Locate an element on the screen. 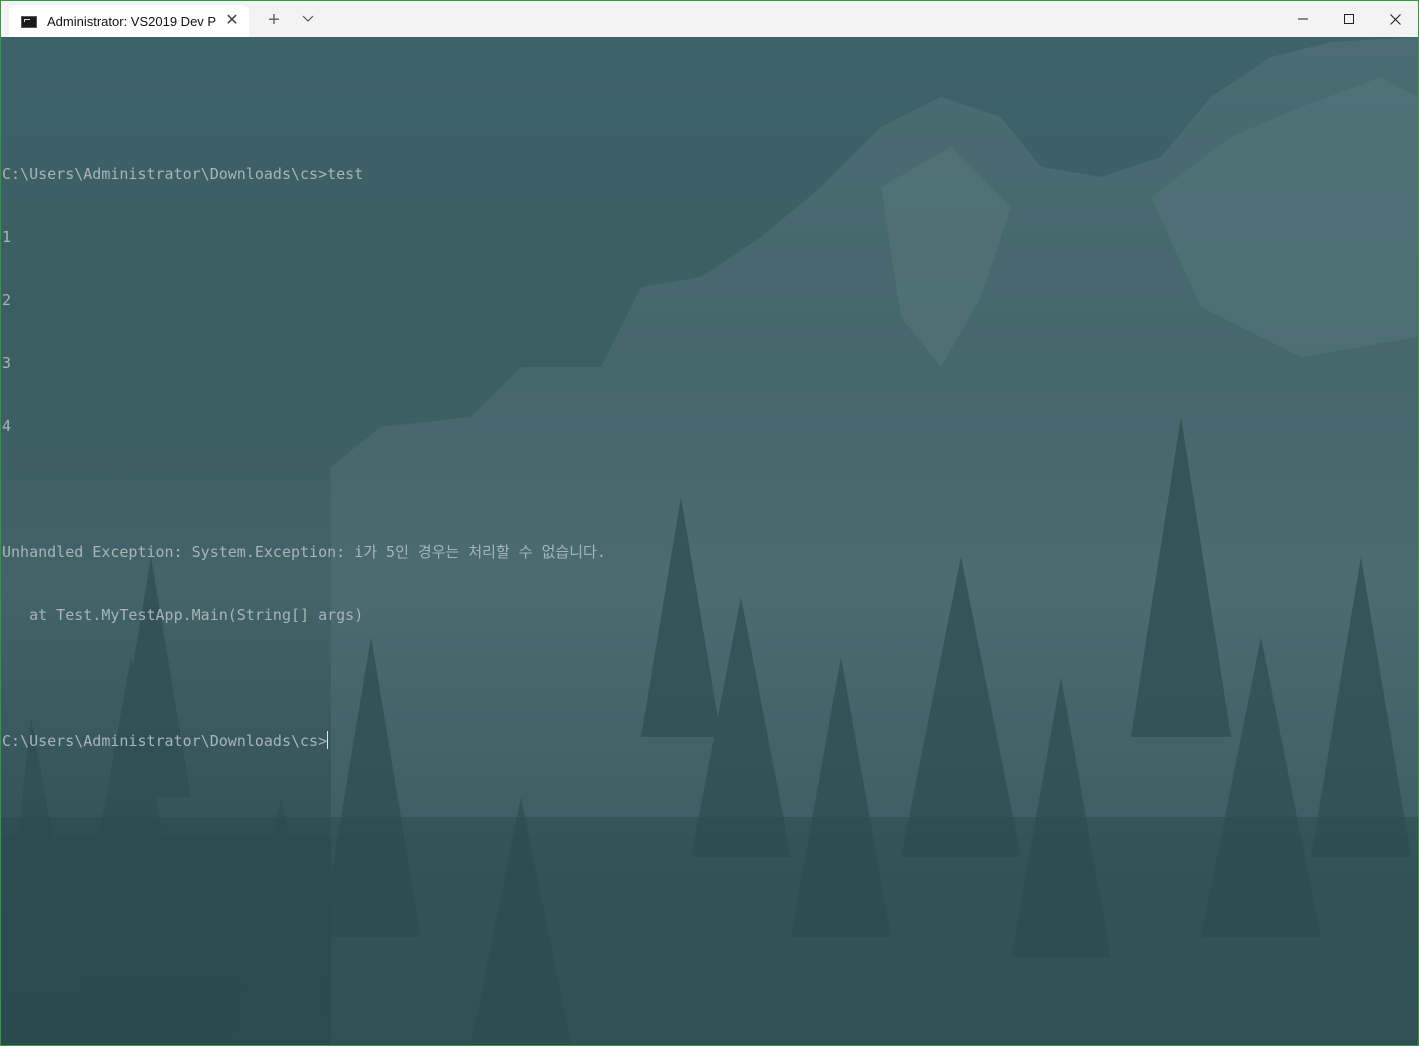 The image size is (1419, 1046). command-line: C:\Users\Administrator\Downloads\cs>test is located at coordinates (183, 174).